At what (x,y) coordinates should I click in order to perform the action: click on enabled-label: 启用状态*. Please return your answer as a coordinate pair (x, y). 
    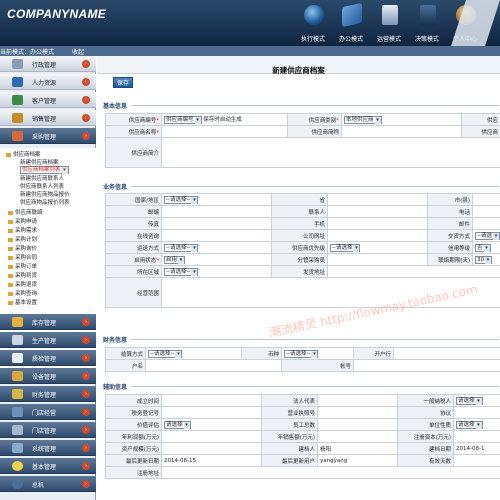
    Looking at the image, I should click on (133, 259).